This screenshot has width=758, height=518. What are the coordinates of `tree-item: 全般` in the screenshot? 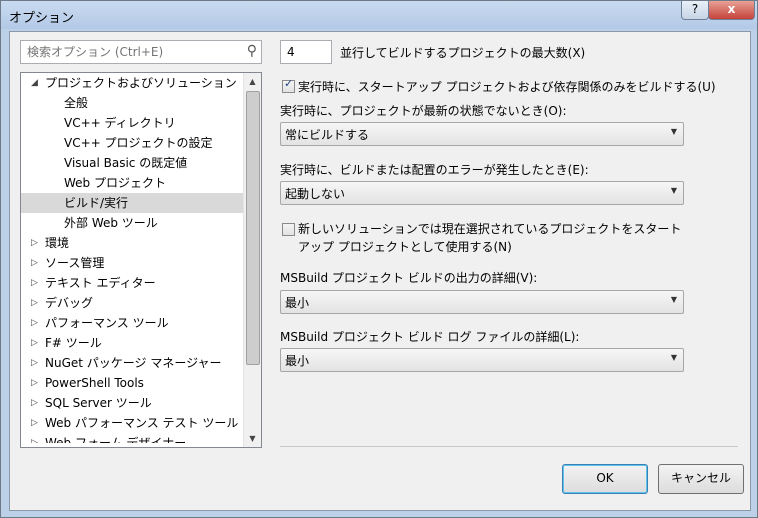 It's located at (141, 103).